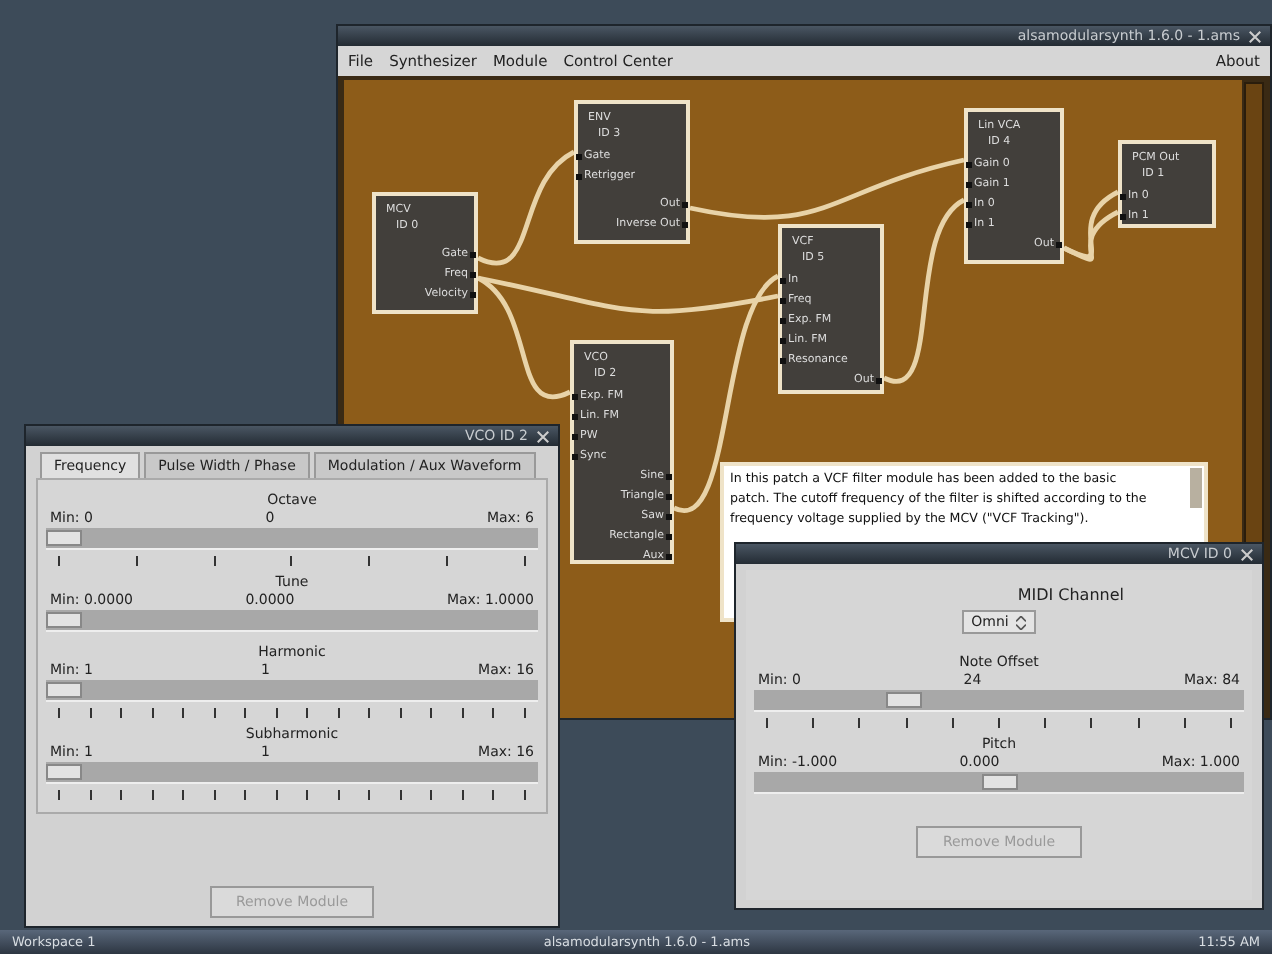  What do you see at coordinates (1021, 622) in the screenshot?
I see `spin-arrows-icon` at bounding box center [1021, 622].